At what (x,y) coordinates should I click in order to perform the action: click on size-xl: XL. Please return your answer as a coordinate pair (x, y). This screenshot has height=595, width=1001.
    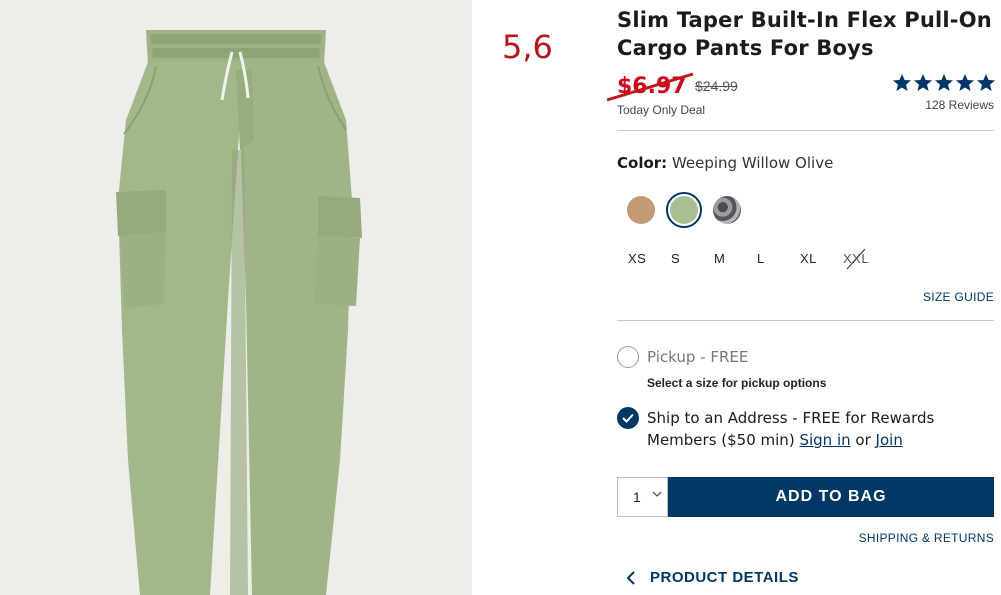
    Looking at the image, I should click on (815, 258).